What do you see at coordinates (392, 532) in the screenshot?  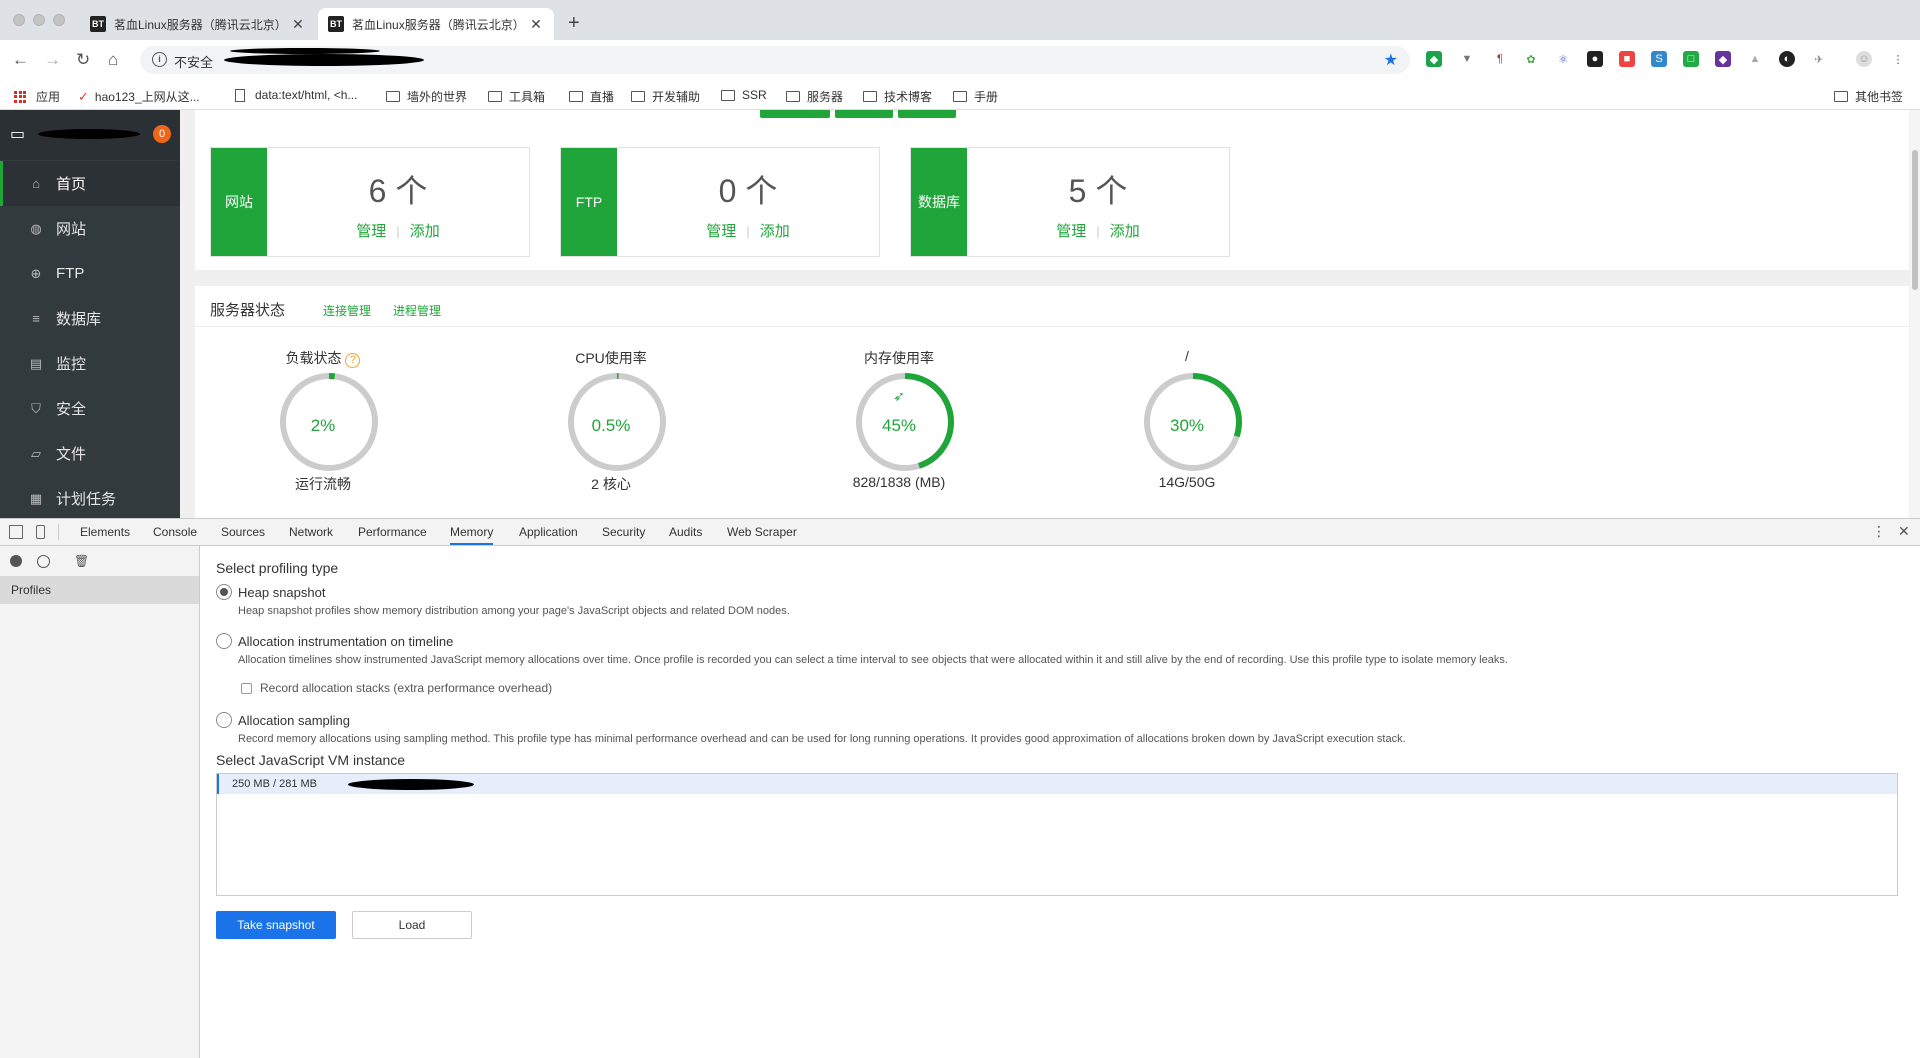 I see `devtools-tab-performance: Performance` at bounding box center [392, 532].